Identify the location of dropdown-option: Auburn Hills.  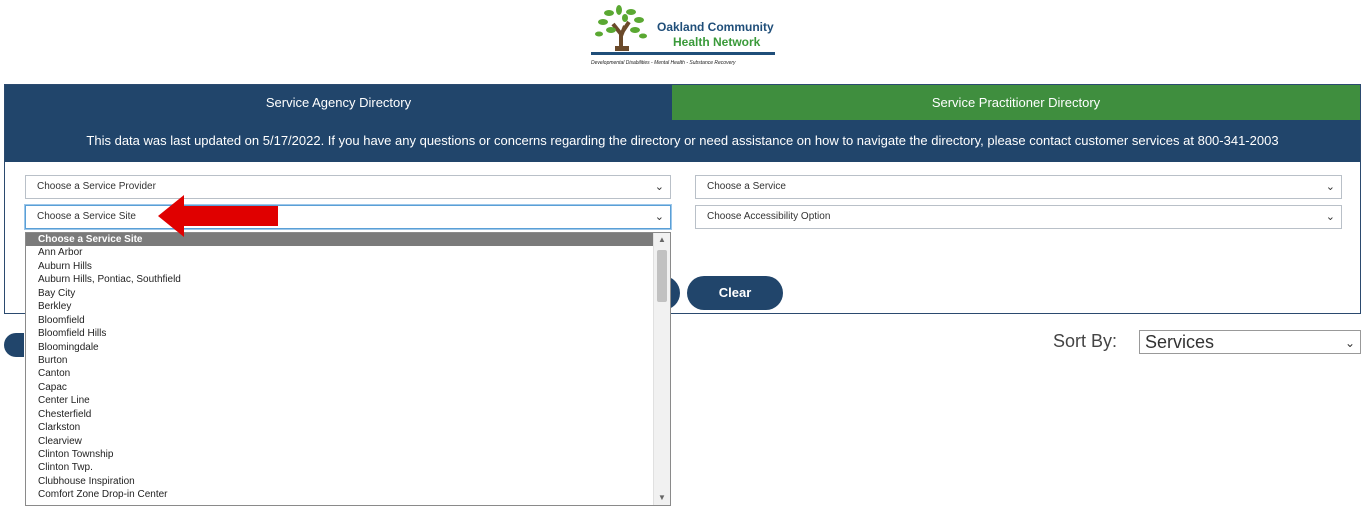
(340, 266).